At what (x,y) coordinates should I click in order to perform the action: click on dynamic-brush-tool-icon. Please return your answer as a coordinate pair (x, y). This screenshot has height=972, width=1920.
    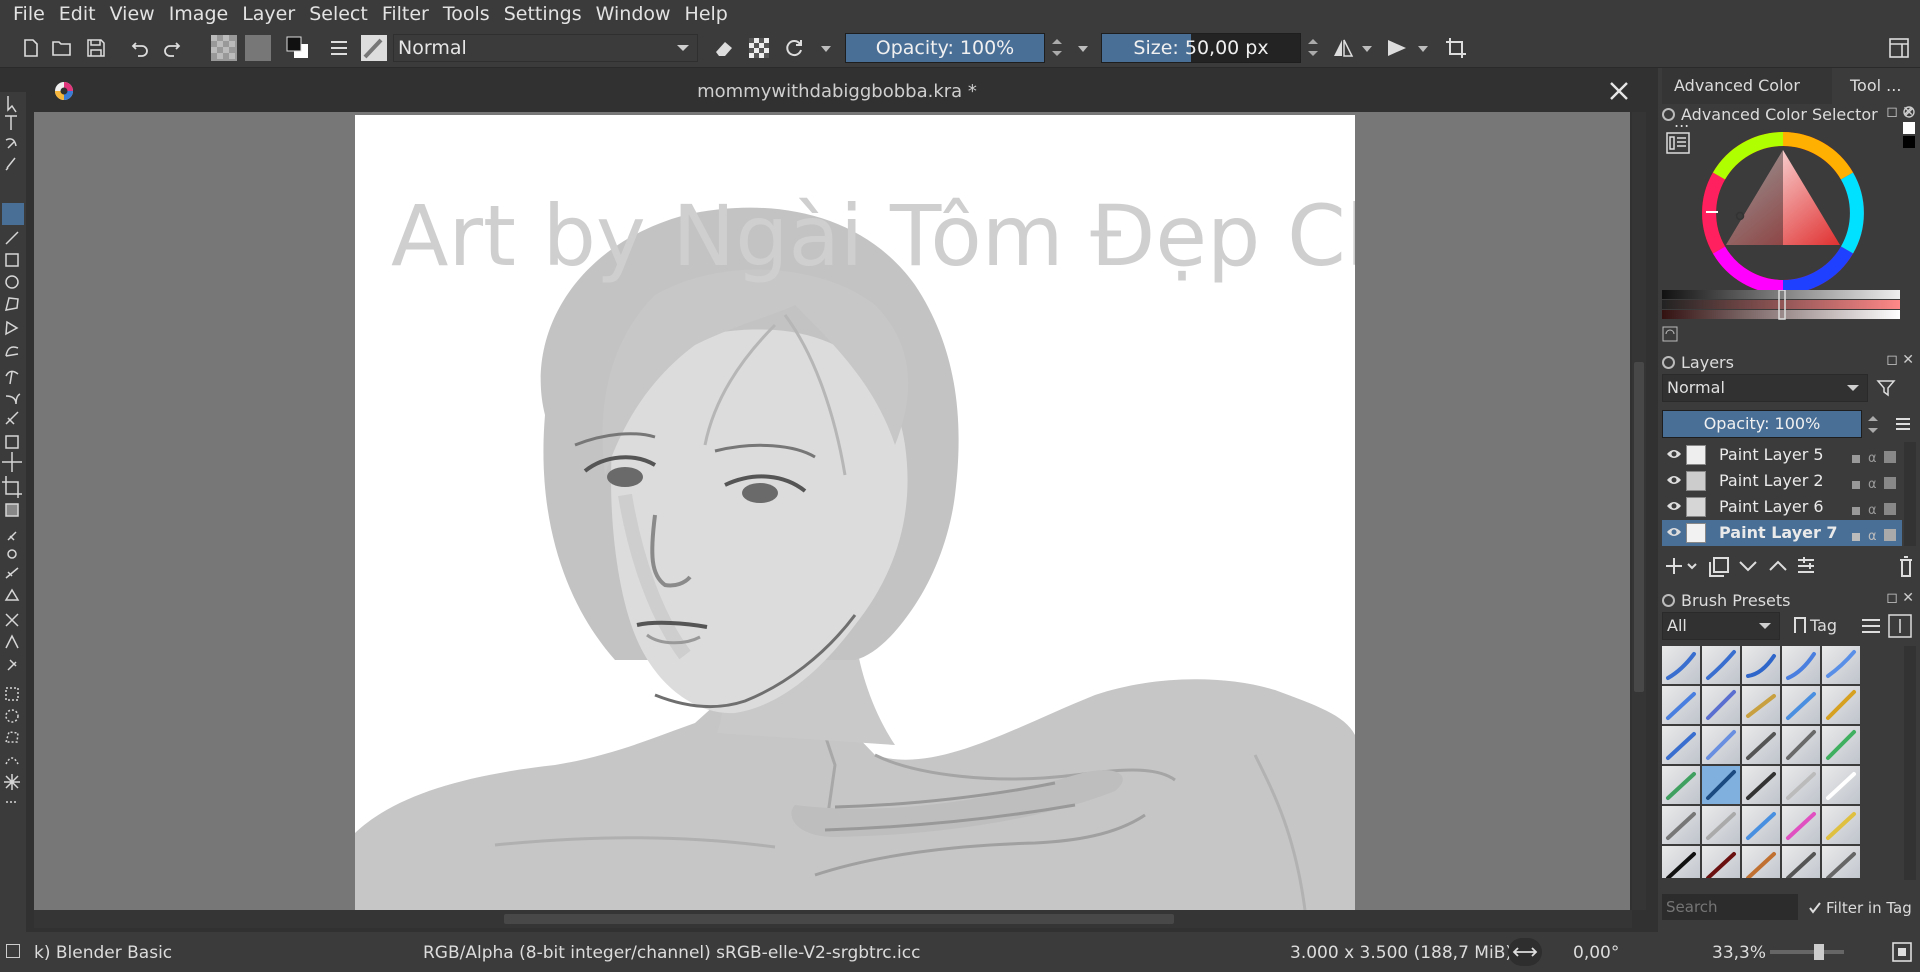
    Looking at the image, I should click on (13, 395).